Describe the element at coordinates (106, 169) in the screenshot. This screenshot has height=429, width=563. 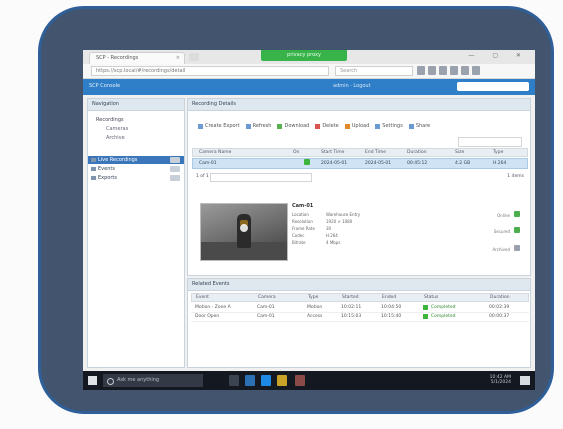
I see `sidebar-item-label: Events` at that location.